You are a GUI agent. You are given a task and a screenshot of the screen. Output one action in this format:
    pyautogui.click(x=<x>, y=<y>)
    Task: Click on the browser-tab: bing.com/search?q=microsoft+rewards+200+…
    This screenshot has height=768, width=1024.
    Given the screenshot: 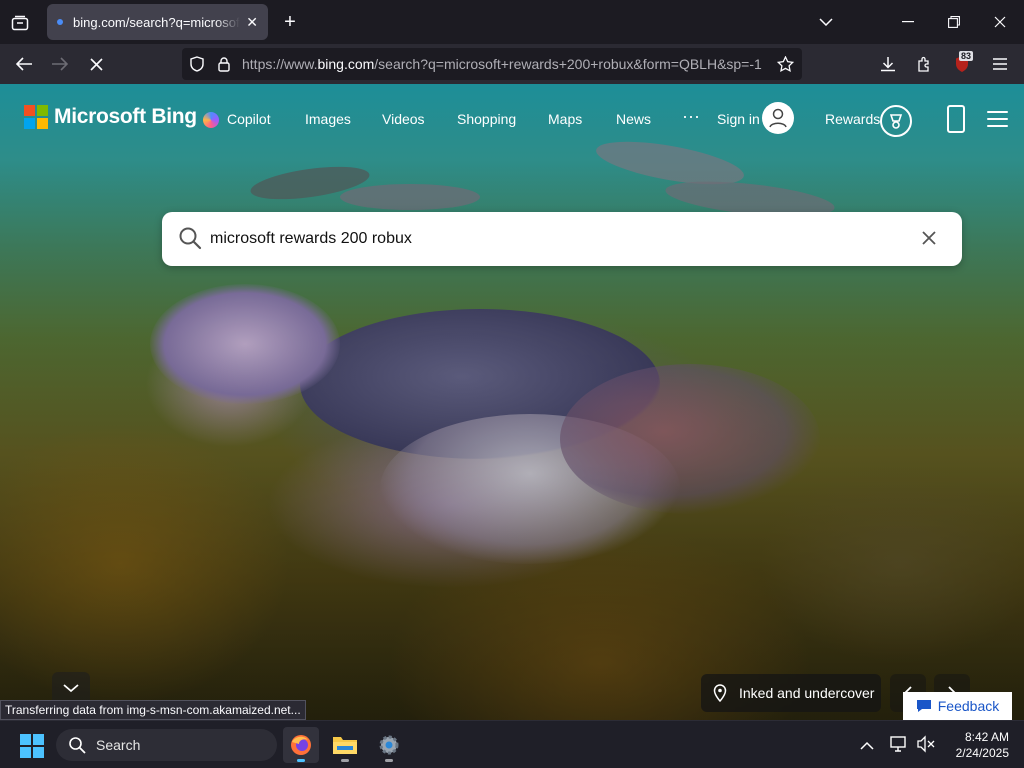 What is the action you would take?
    pyautogui.click(x=157, y=22)
    